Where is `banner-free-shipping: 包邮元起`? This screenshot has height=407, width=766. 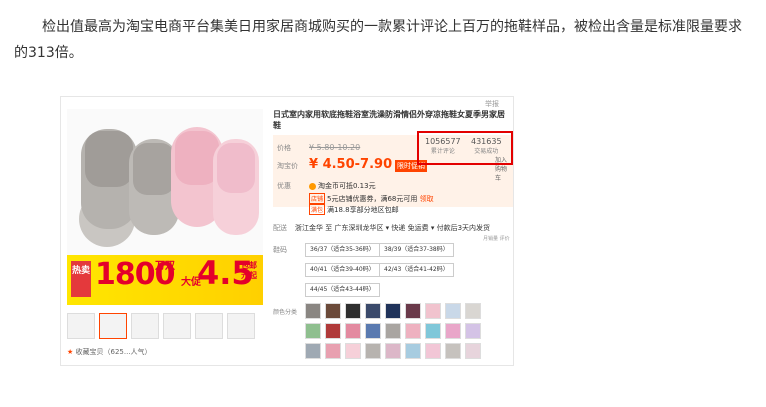
banner-free-shipping: 包邮元起 is located at coordinates (249, 270).